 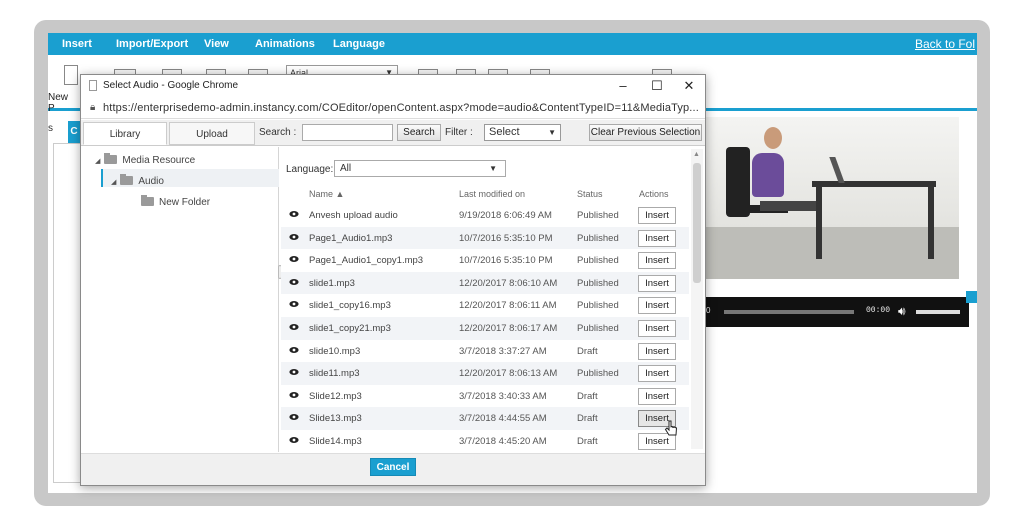 What do you see at coordinates (63, 89) in the screenshot?
I see `new-page-button: New P` at bounding box center [63, 89].